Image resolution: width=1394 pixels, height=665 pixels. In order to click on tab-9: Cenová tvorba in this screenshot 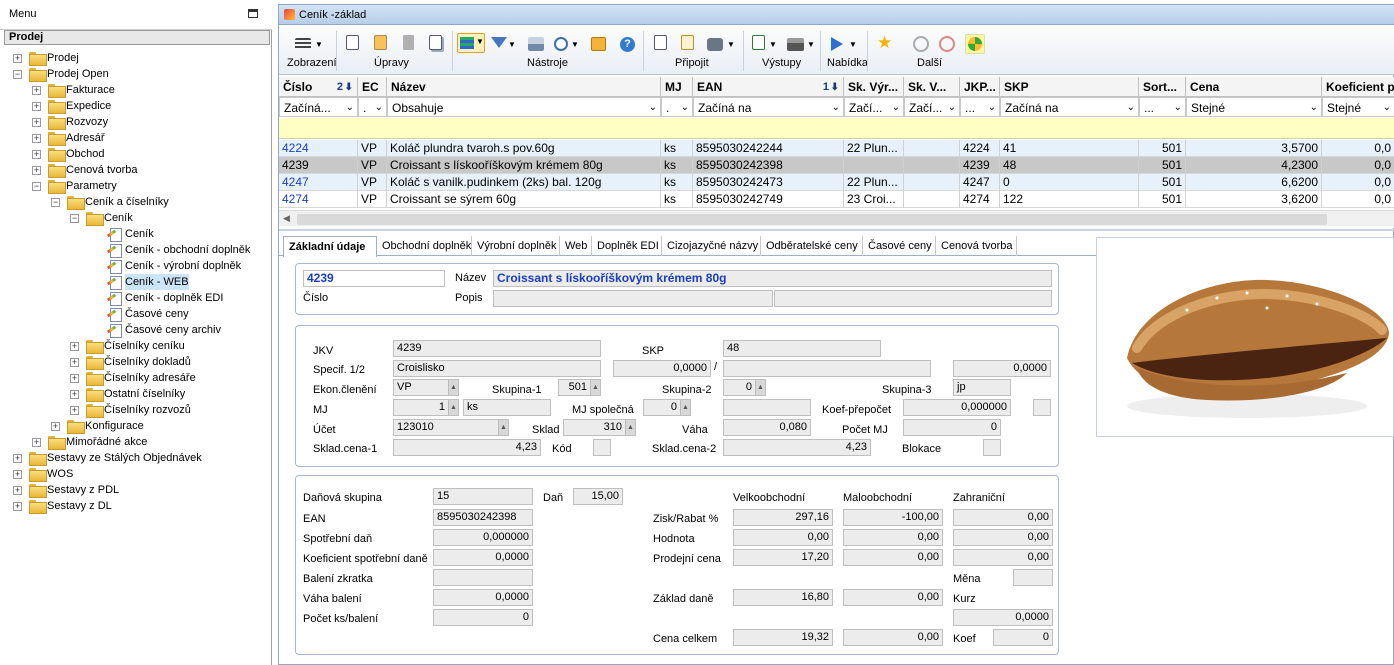, I will do `click(976, 246)`.